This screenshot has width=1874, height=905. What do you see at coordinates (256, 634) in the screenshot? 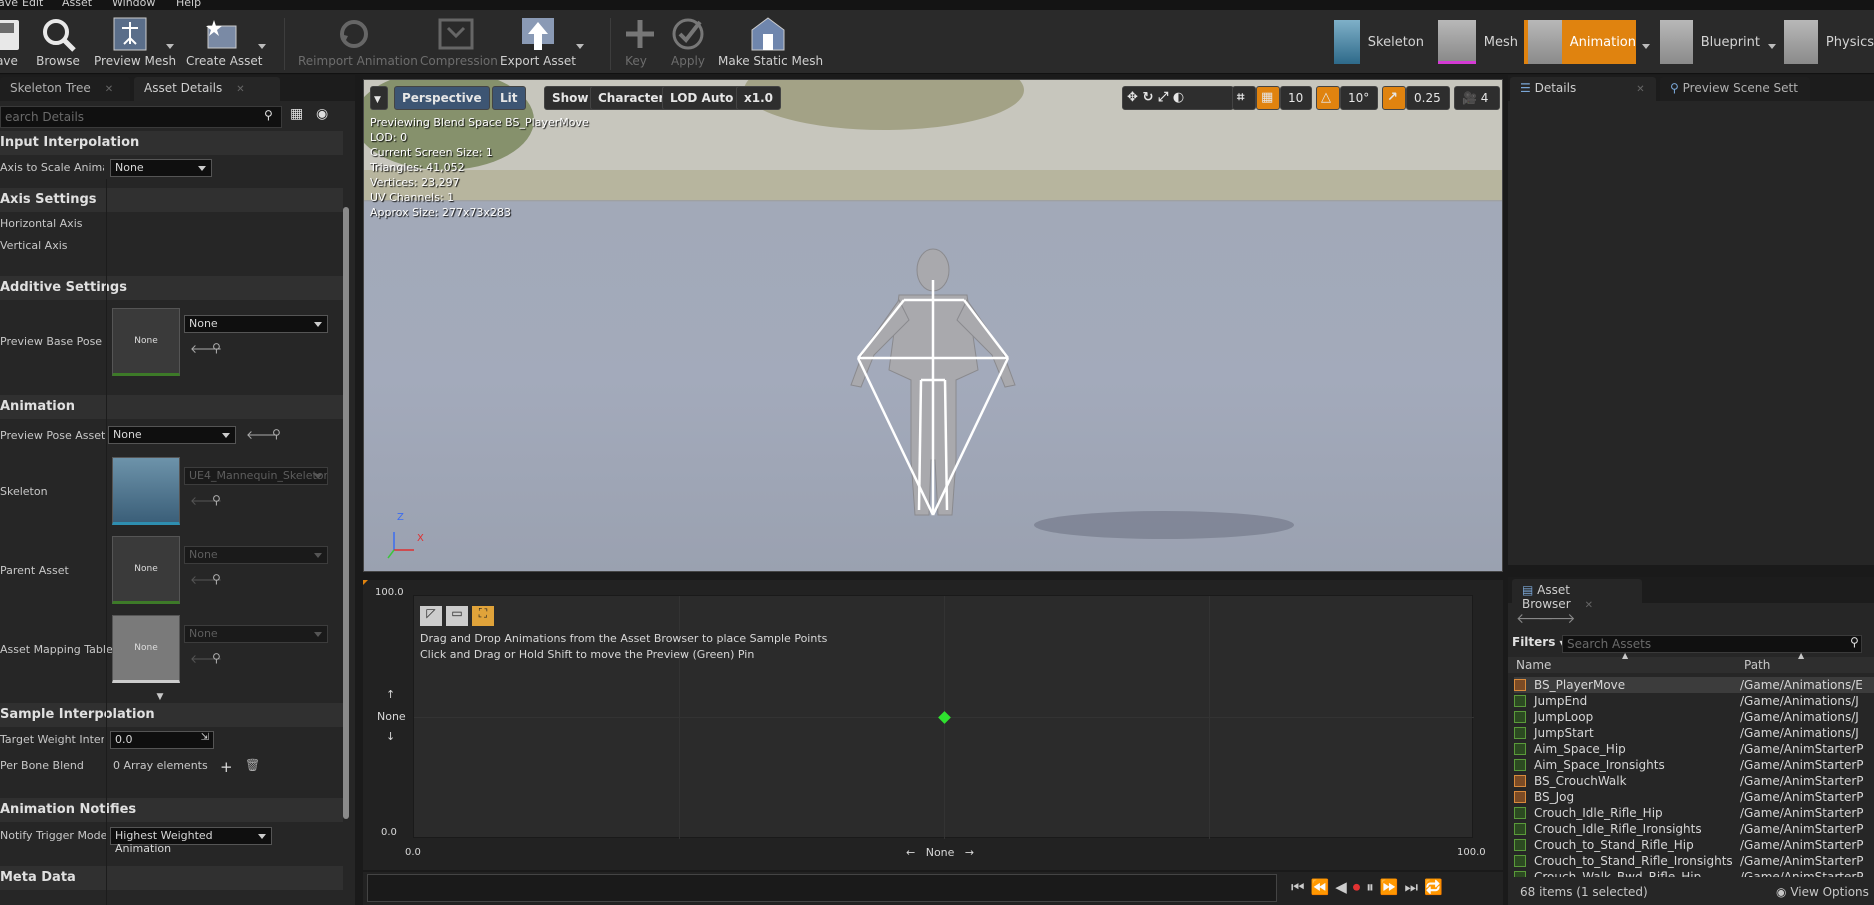
I see `asset-mapping-dropdown: None` at bounding box center [256, 634].